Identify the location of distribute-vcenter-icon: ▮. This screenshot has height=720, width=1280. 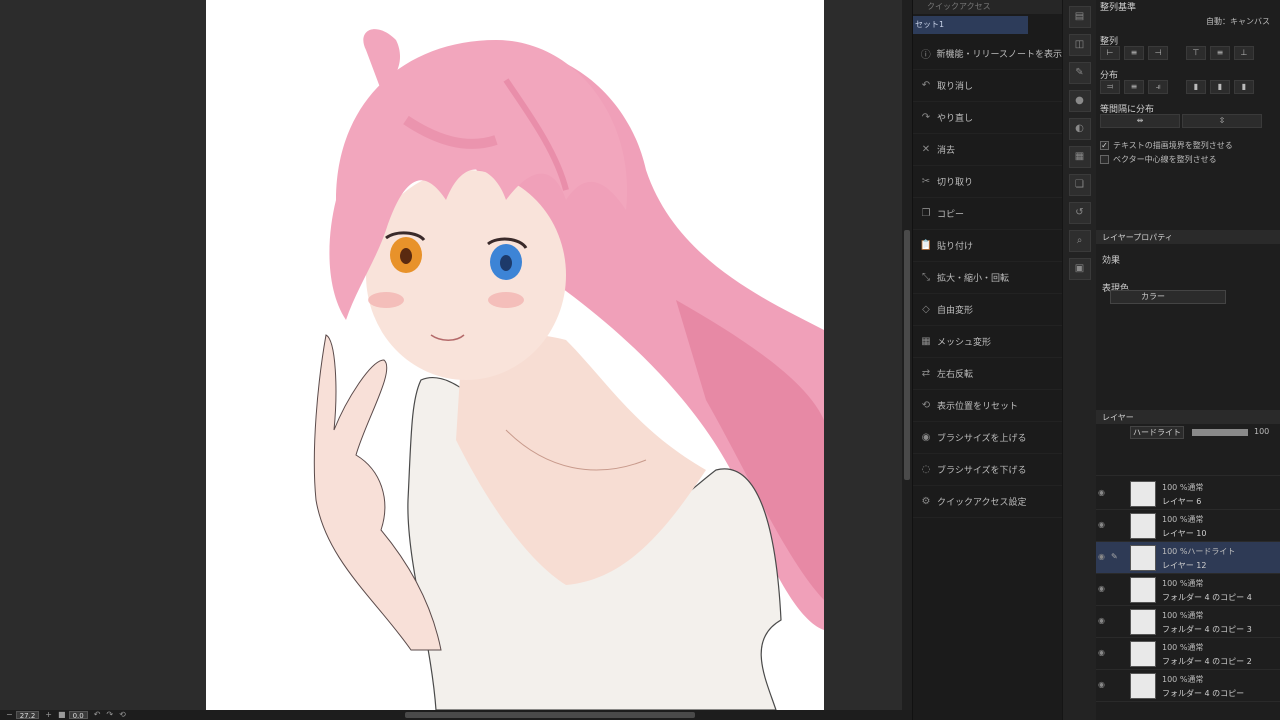
(1220, 87).